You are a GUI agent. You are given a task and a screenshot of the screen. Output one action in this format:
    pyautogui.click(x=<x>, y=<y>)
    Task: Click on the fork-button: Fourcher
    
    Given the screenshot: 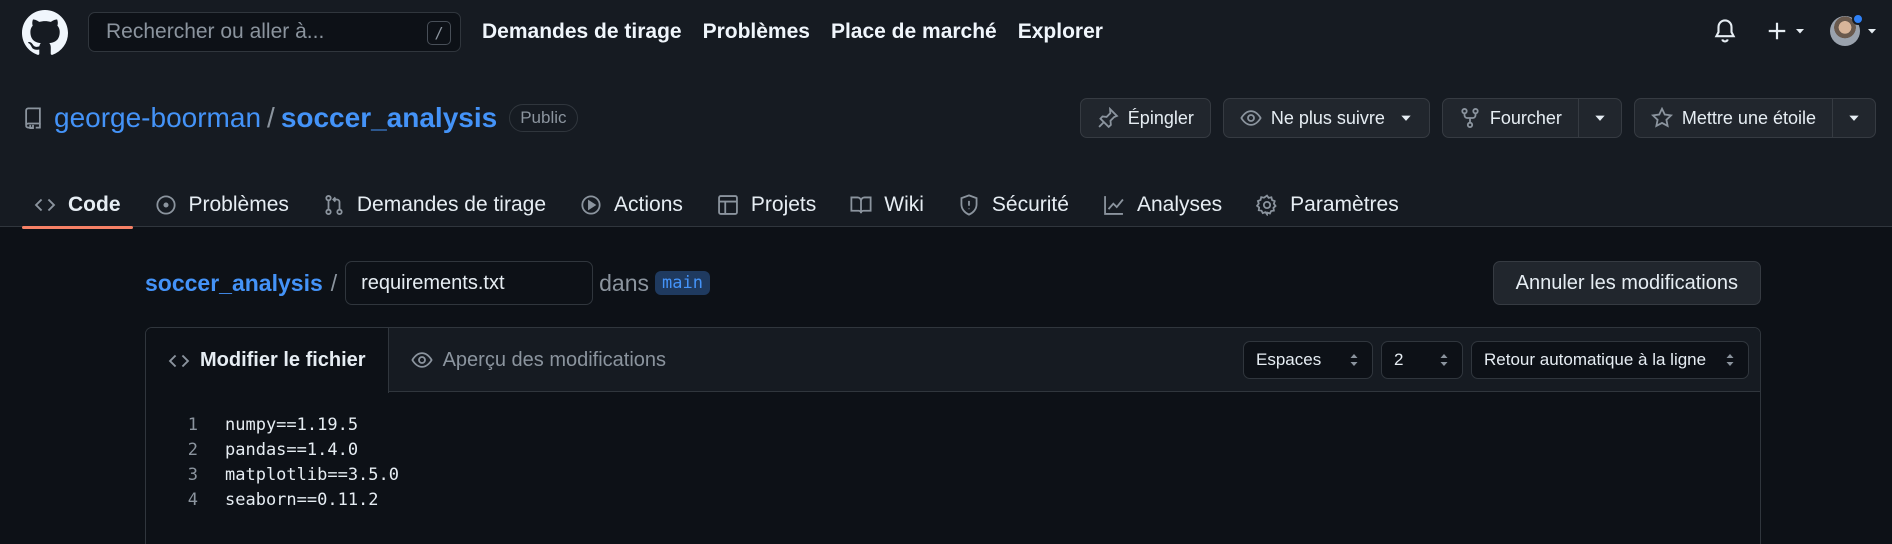 What is the action you would take?
    pyautogui.click(x=1510, y=118)
    